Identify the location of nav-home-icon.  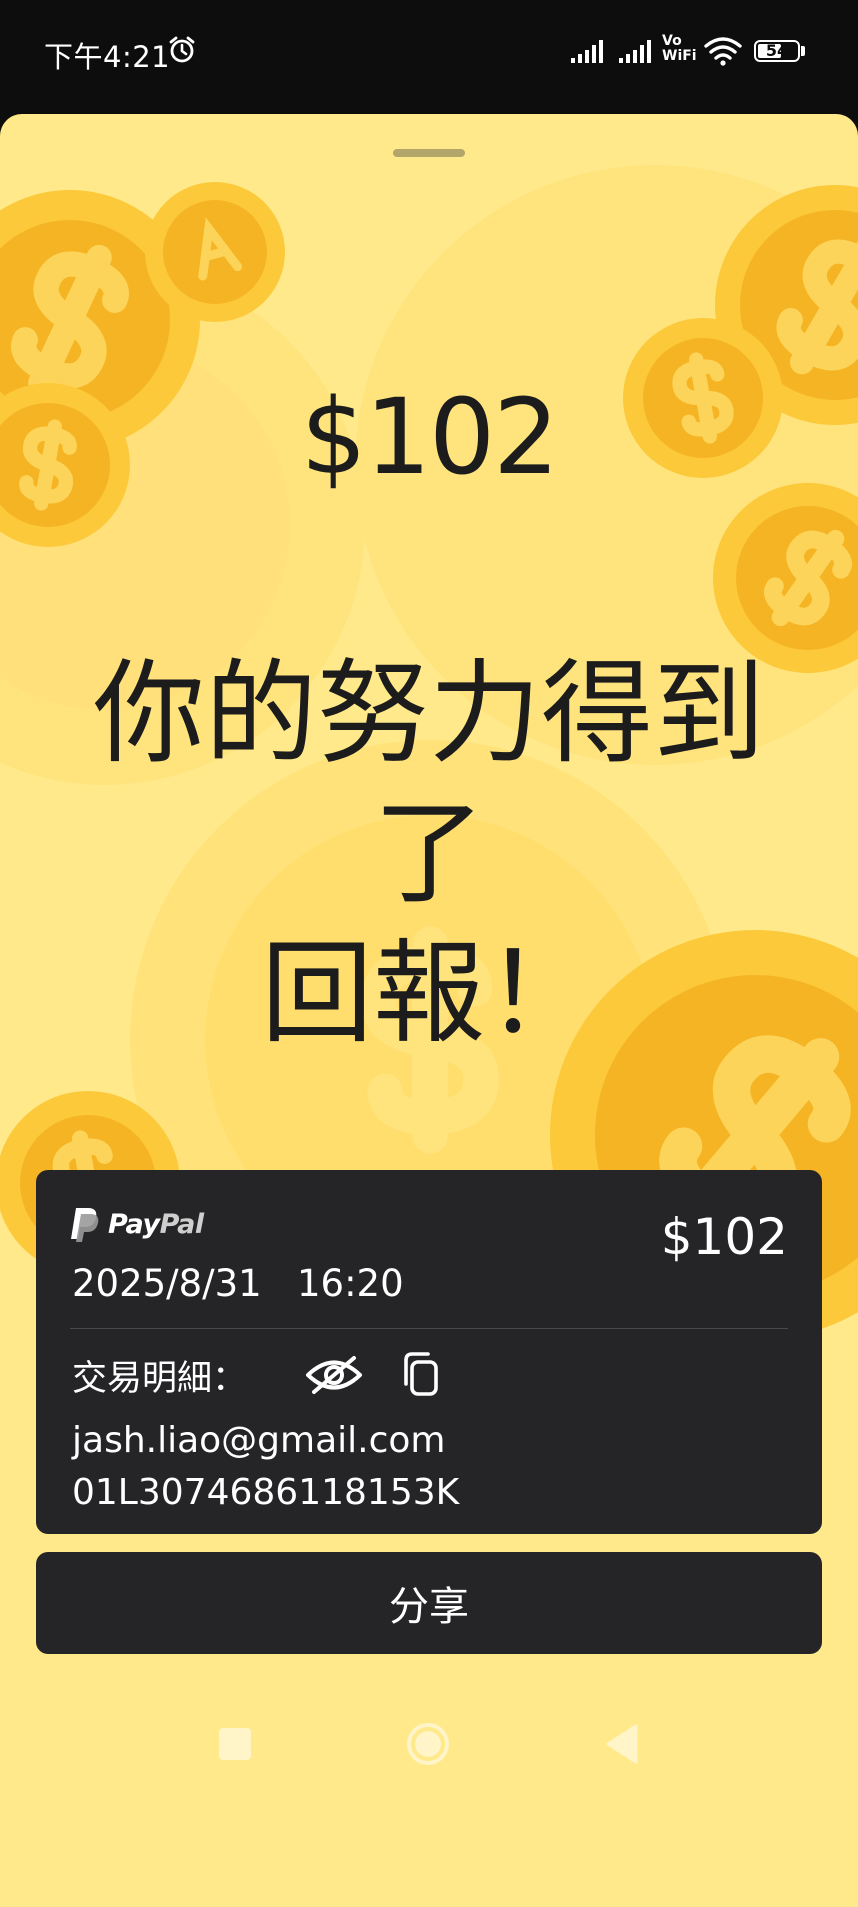
(428, 1744).